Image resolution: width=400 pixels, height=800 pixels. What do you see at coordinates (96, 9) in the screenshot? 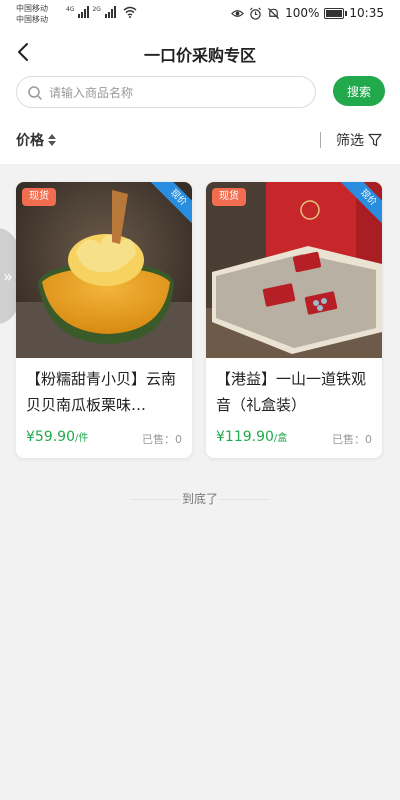
I see `signal-2-label: 2G` at bounding box center [96, 9].